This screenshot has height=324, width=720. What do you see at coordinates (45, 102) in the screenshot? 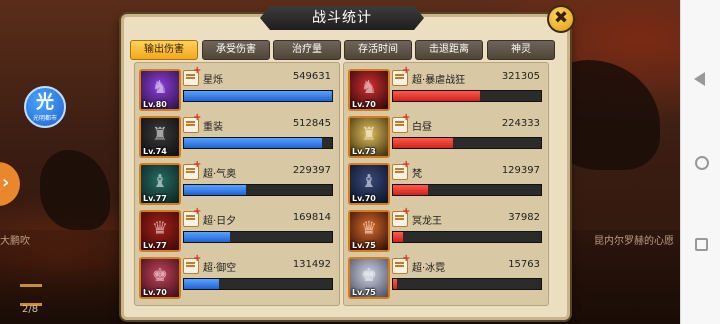
I see `float-icon-glyph: 光` at bounding box center [45, 102].